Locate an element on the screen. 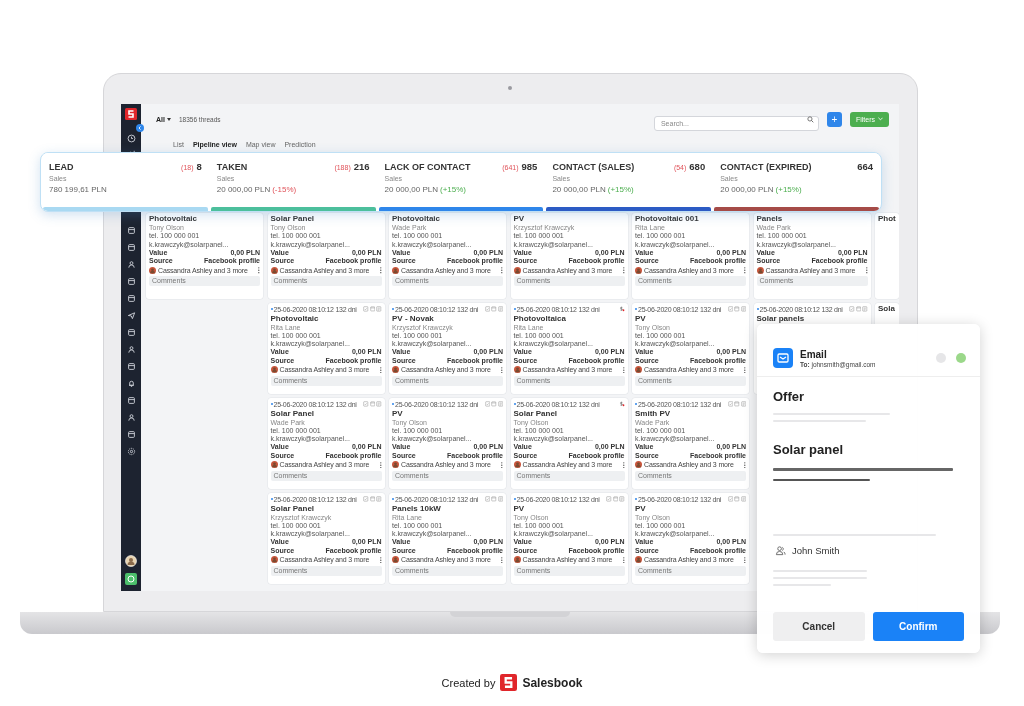 Image resolution: width=1024 pixels, height=706 pixels. stage-count: 216 is located at coordinates (361, 166).